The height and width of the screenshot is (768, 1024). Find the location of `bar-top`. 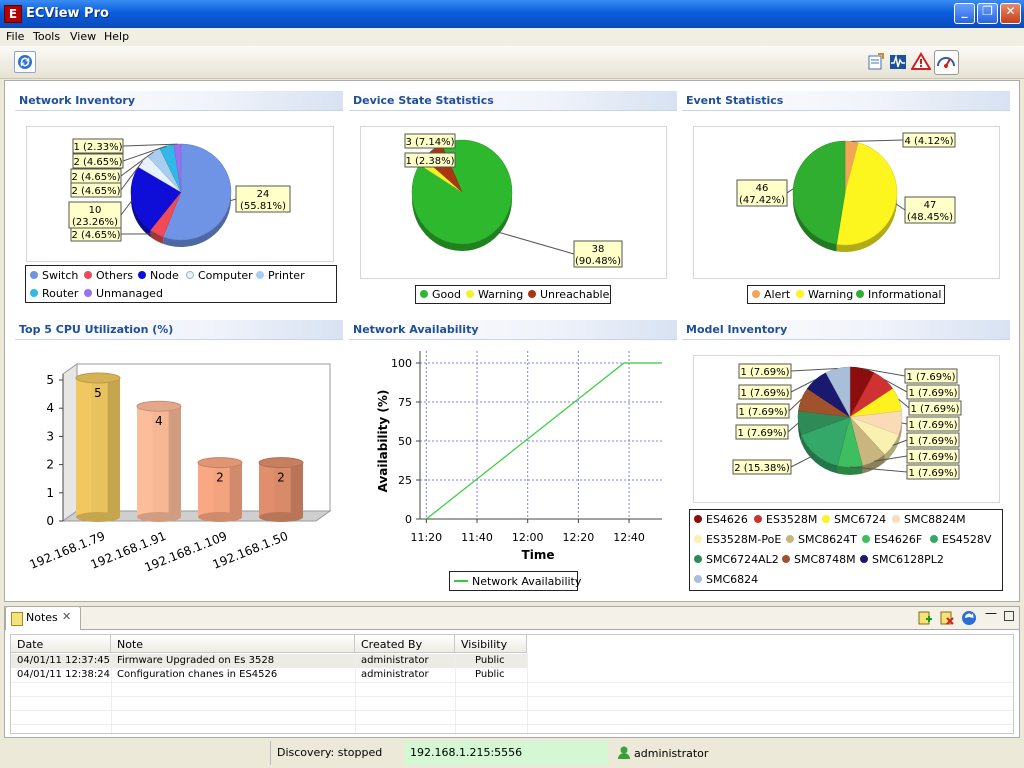

bar-top is located at coordinates (98, 378).